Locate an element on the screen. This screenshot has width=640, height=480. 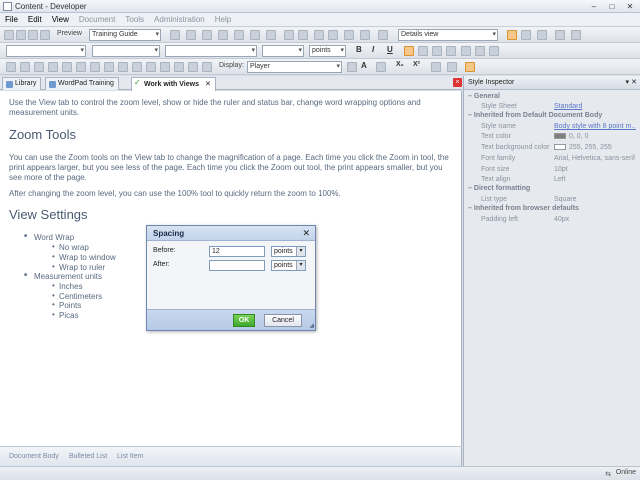
style-sheet-link: Standard is located at coordinates (595, 106).